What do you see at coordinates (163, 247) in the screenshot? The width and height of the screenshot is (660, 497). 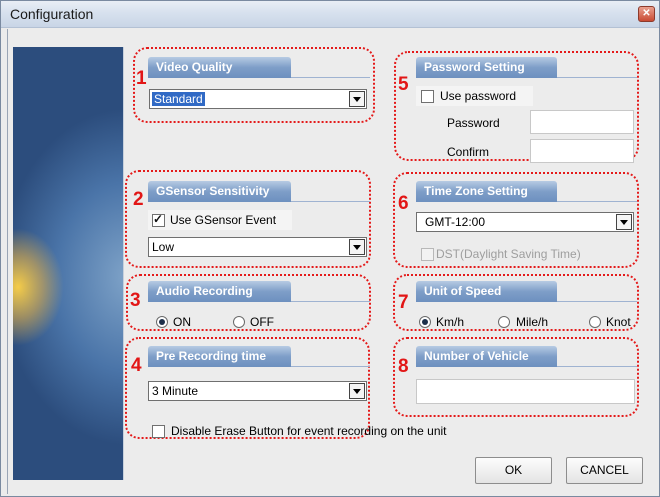 I see `gsensor-value: Low` at bounding box center [163, 247].